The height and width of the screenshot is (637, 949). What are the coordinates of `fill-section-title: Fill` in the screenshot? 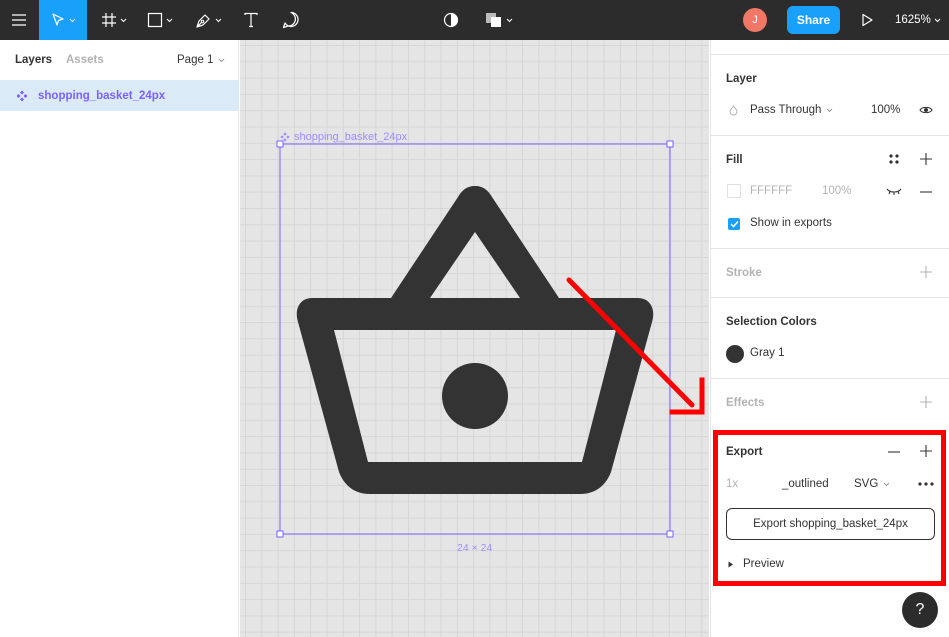 It's located at (734, 160).